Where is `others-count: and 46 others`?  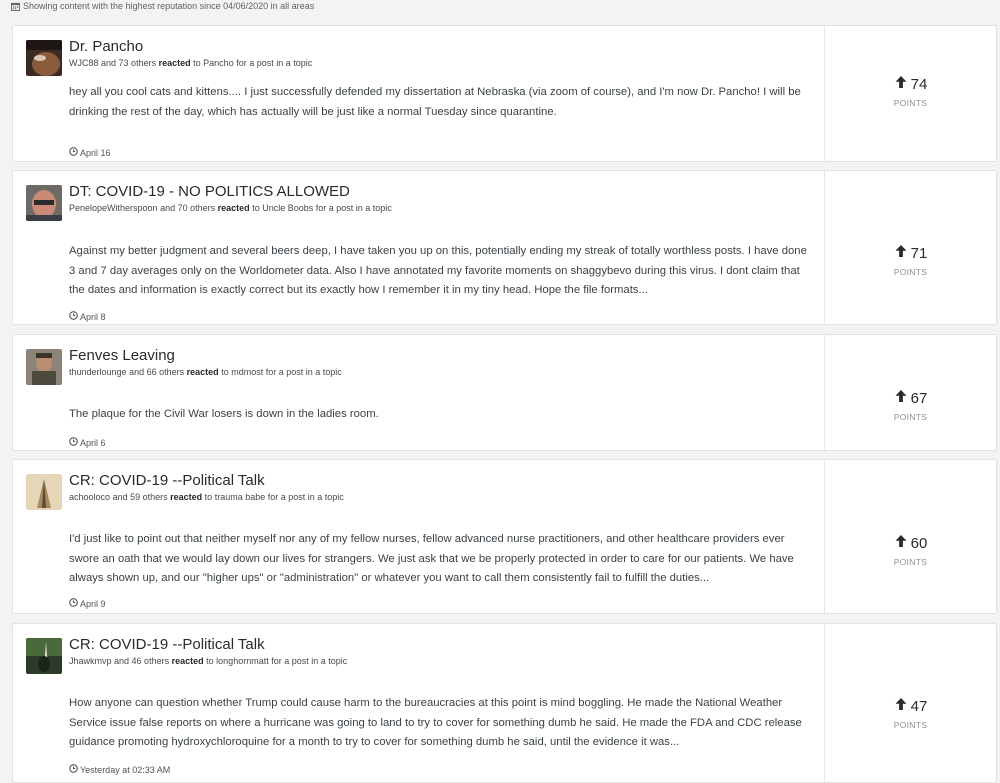
others-count: and 46 others is located at coordinates (141, 661).